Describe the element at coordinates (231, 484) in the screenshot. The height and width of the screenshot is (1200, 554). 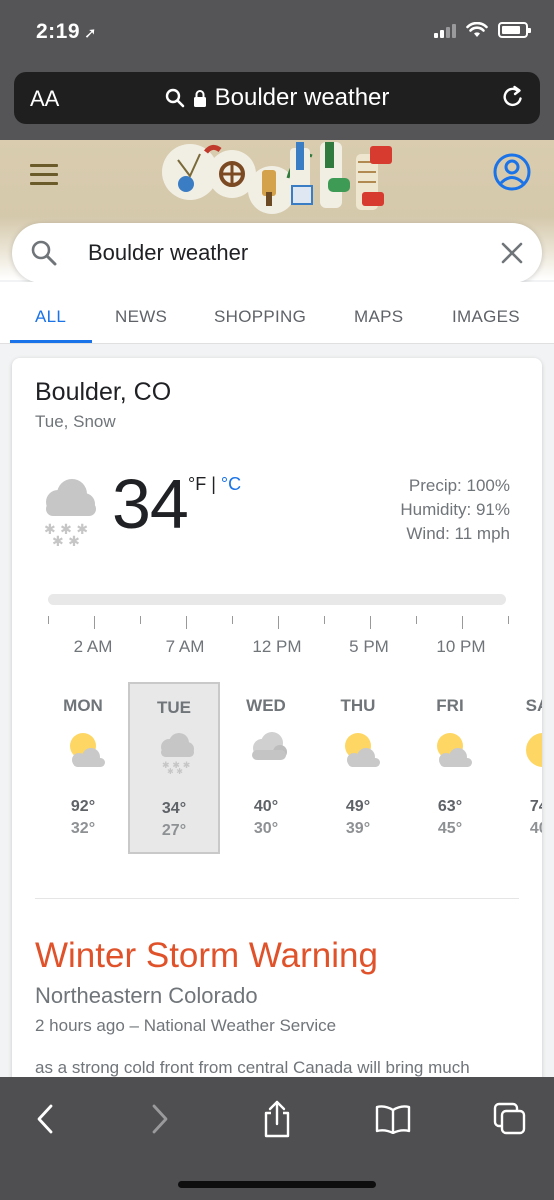
I see `unit-celsius: °C` at that location.